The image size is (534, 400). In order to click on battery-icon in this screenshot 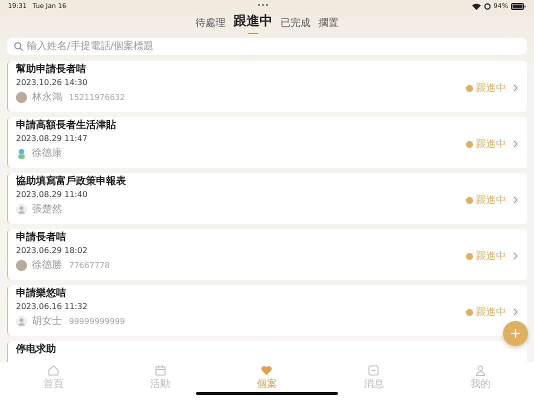, I will do `click(518, 6)`.